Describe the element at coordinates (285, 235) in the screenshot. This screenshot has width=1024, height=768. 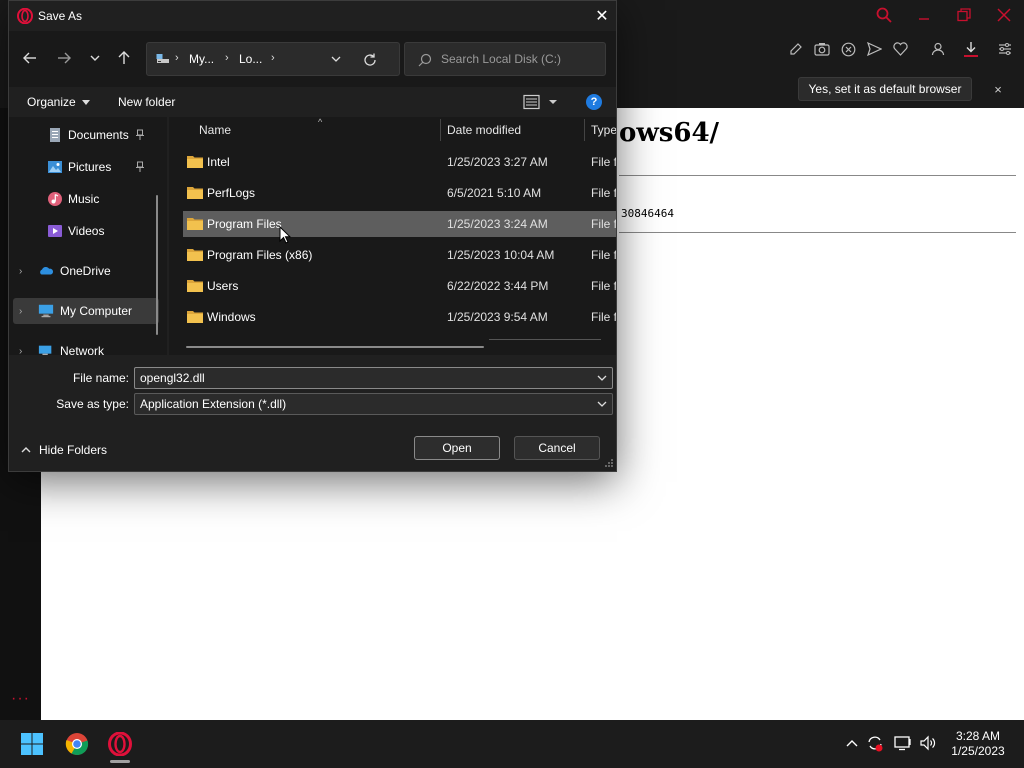
I see `mouse-cursor-icon` at that location.